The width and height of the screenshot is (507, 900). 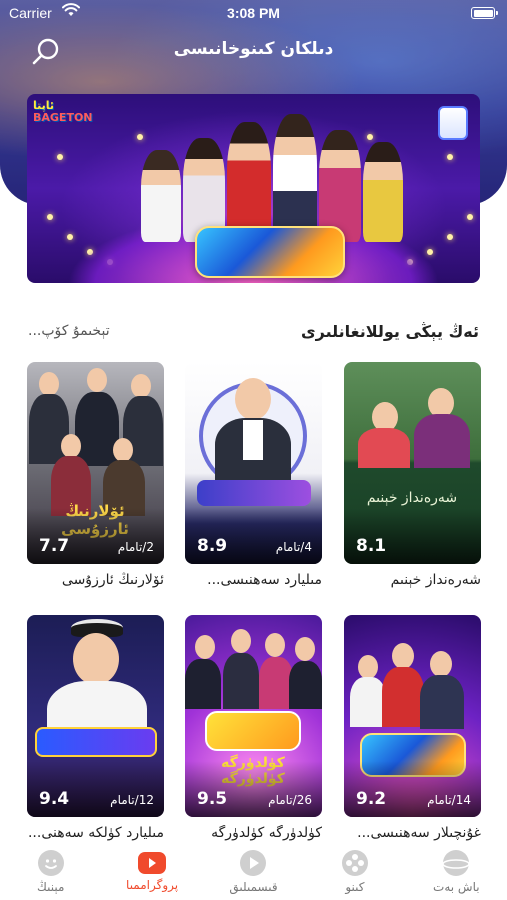 I want to click on rating-score: 7.7, so click(x=54, y=546).